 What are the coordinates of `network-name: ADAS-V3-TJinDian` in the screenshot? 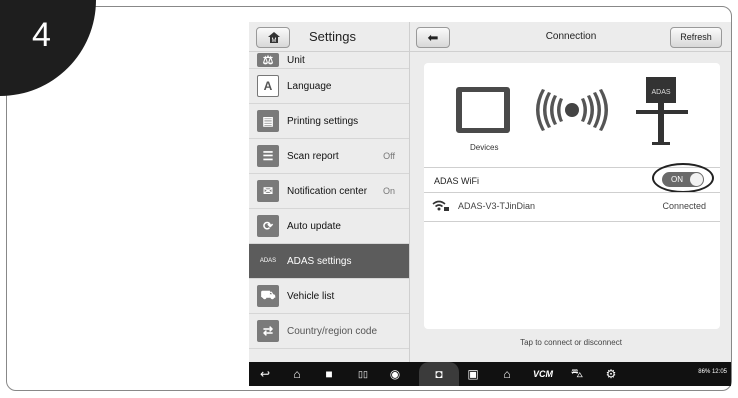 It's located at (497, 206).